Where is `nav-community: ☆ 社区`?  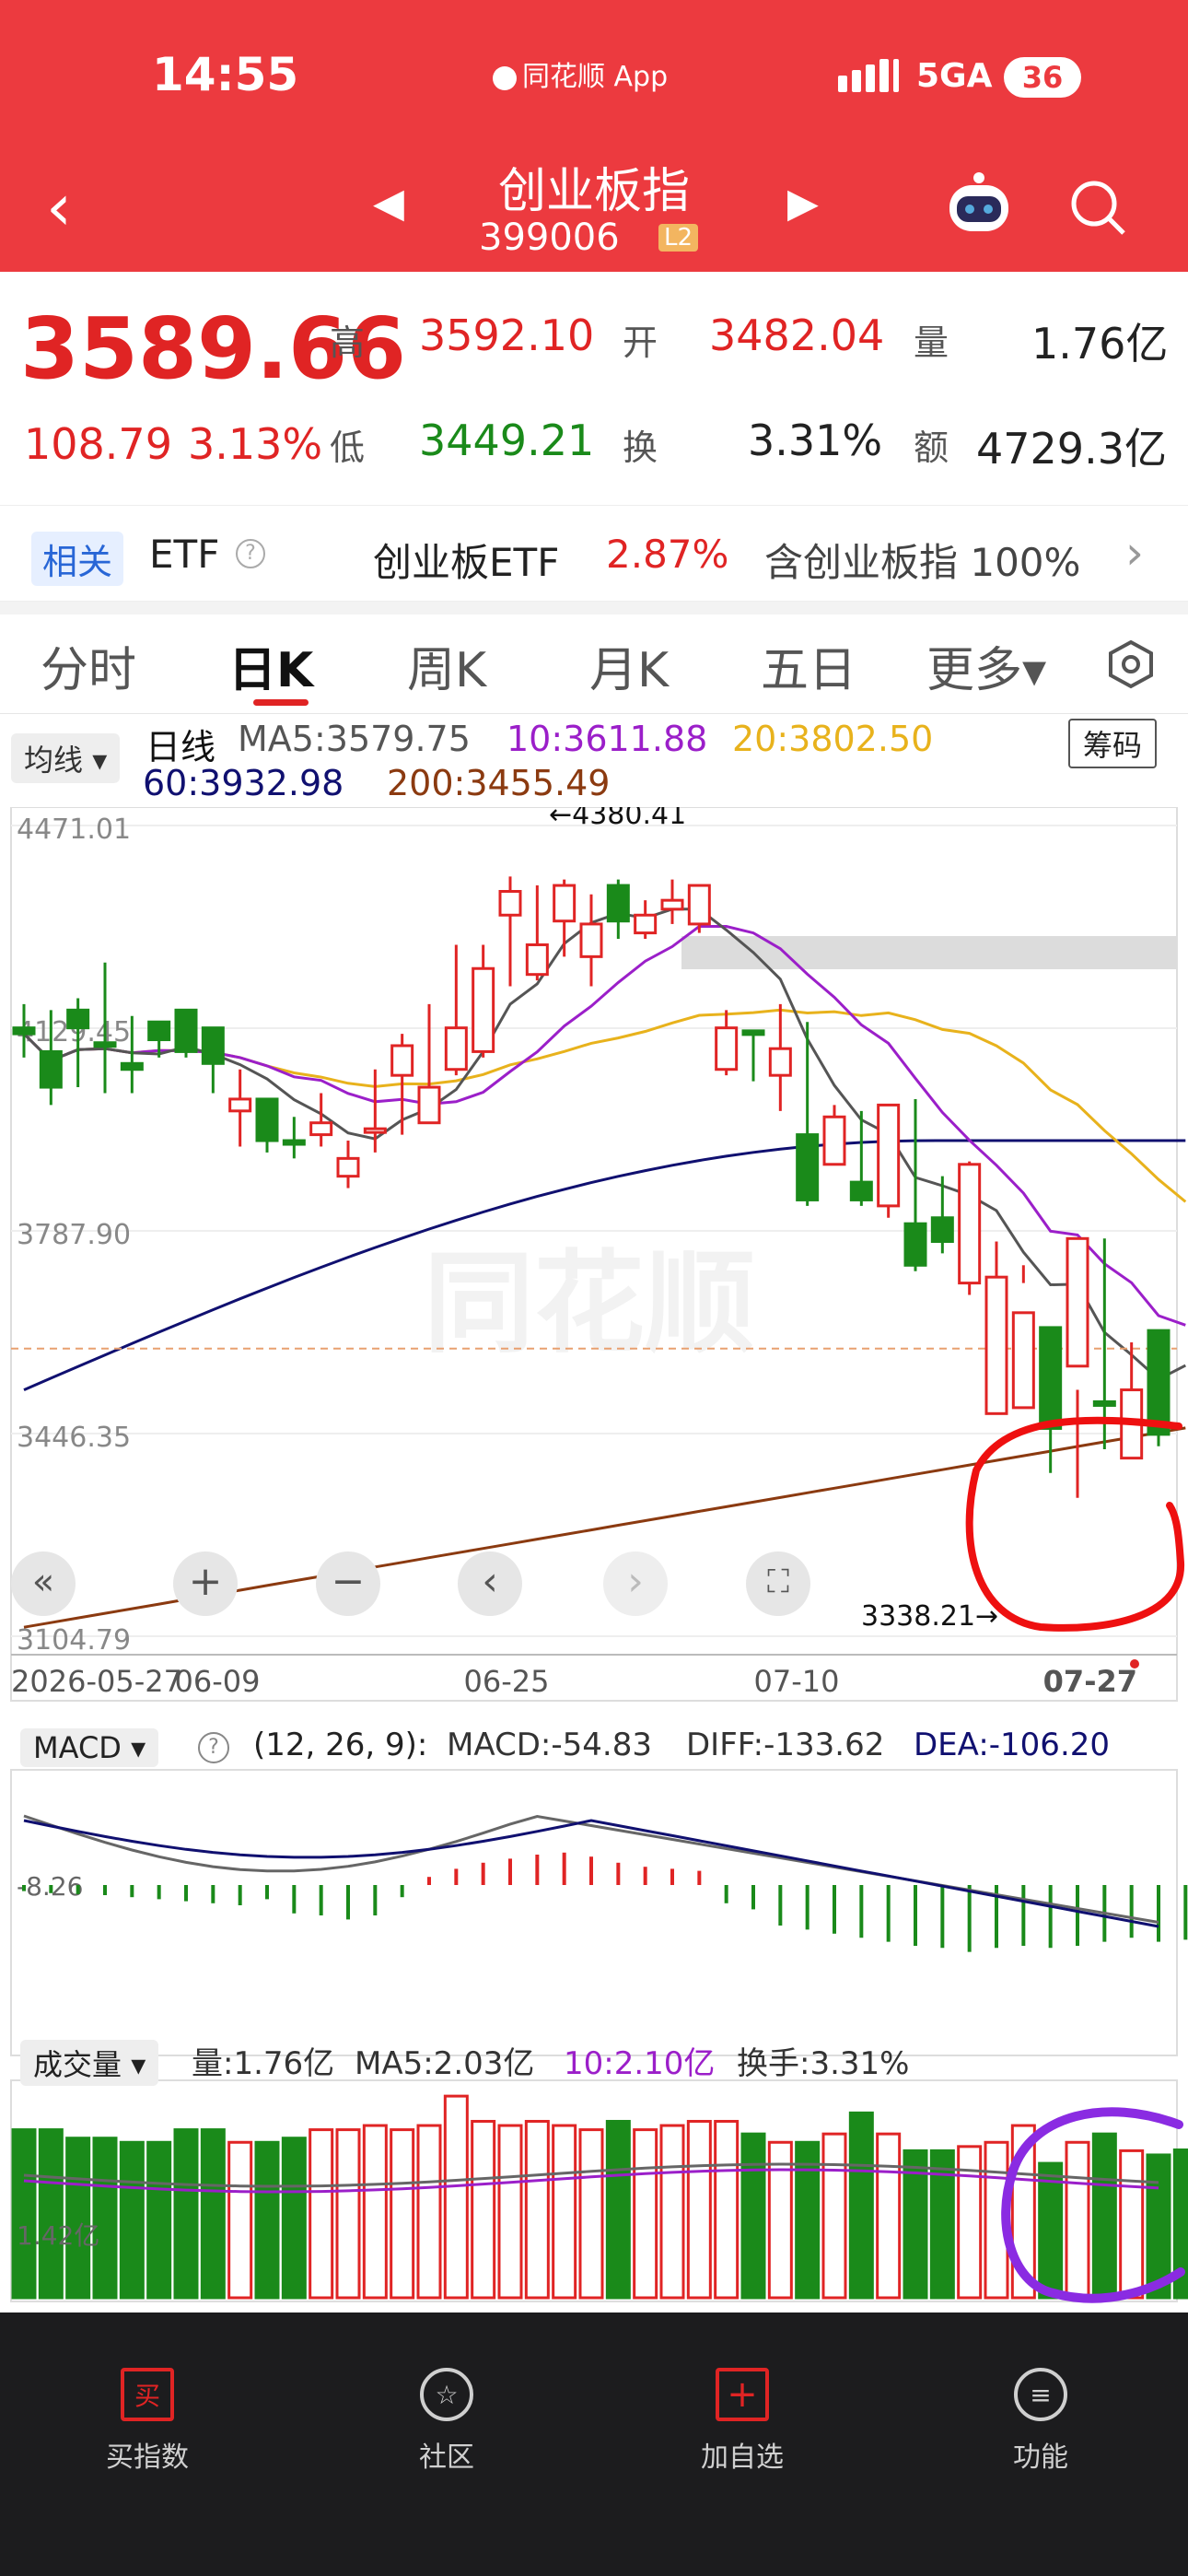 nav-community: ☆ 社区 is located at coordinates (447, 2421).